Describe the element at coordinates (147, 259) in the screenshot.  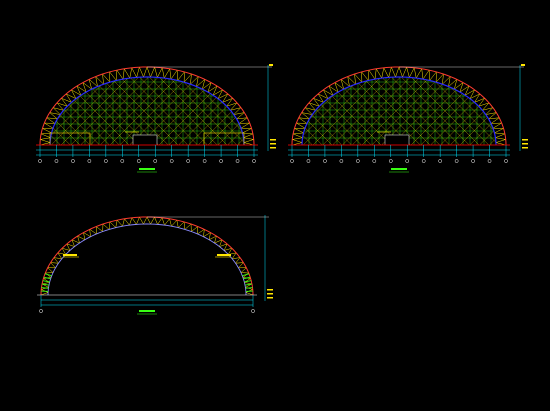
I see `truss-inner-chord` at that location.